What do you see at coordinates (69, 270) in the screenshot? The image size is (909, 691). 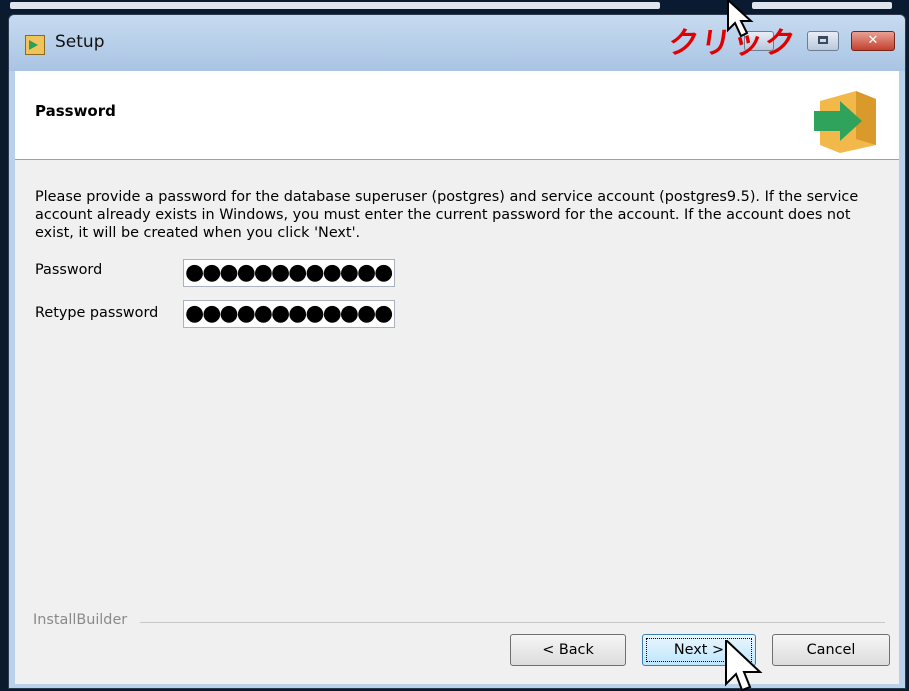 I see `password-label: Password` at bounding box center [69, 270].